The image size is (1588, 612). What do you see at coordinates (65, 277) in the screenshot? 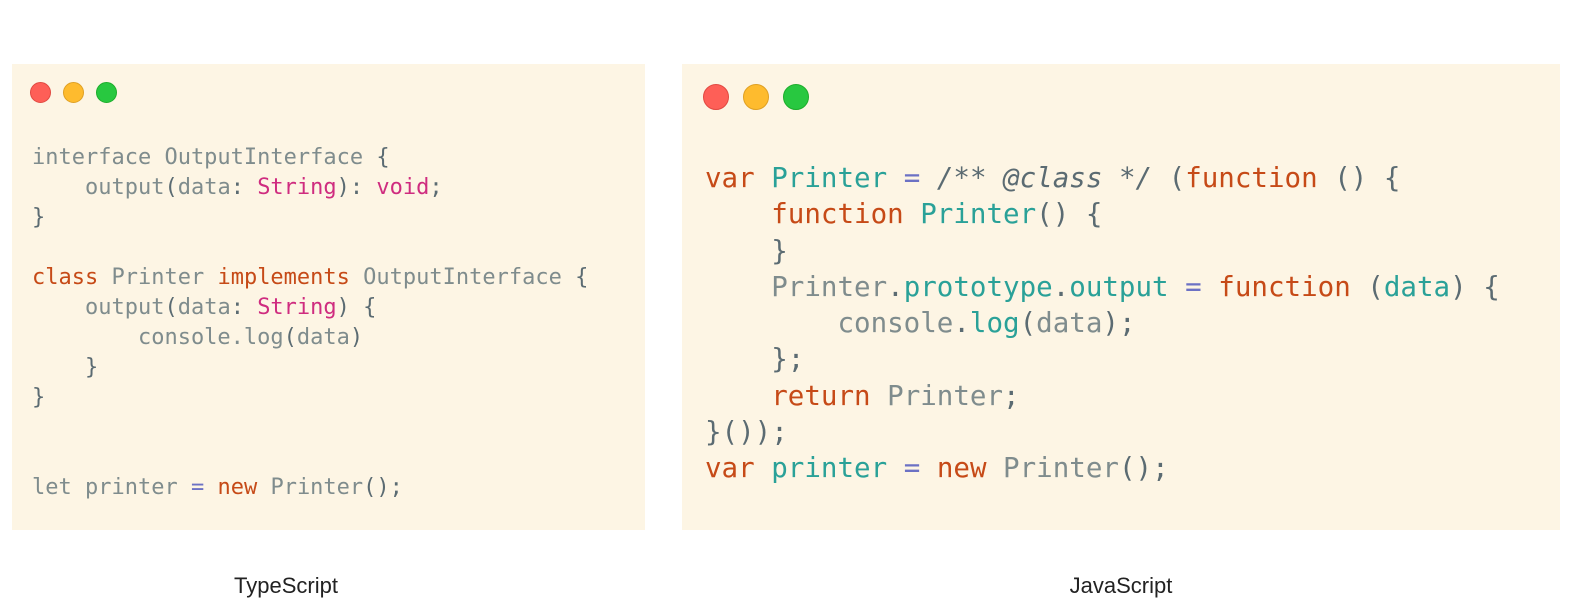
I see `code-token: class` at bounding box center [65, 277].